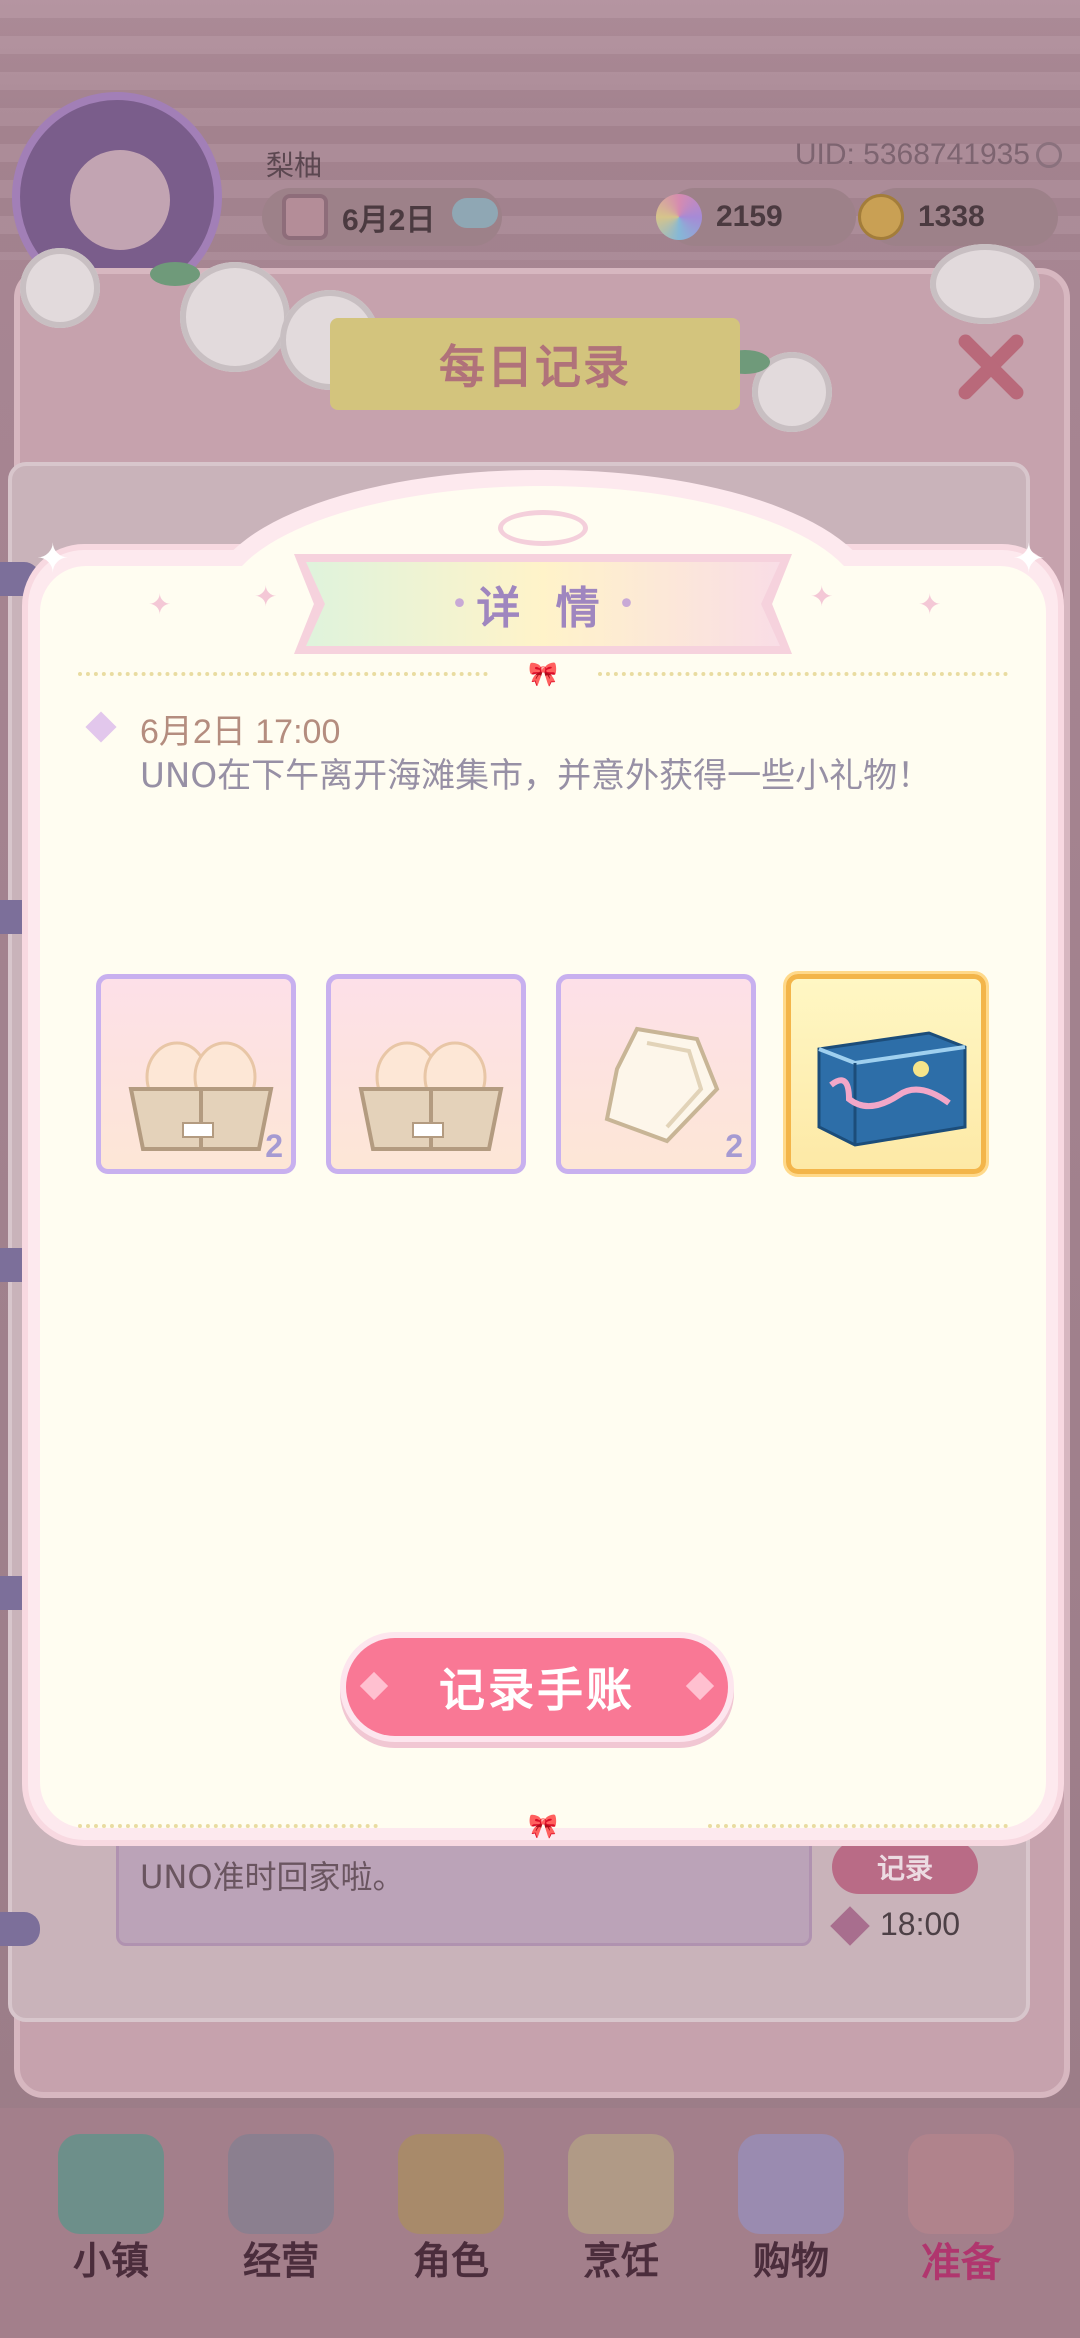 The width and height of the screenshot is (1080, 2338). Describe the element at coordinates (961, 2263) in the screenshot. I see `nav-label: 准备` at that location.